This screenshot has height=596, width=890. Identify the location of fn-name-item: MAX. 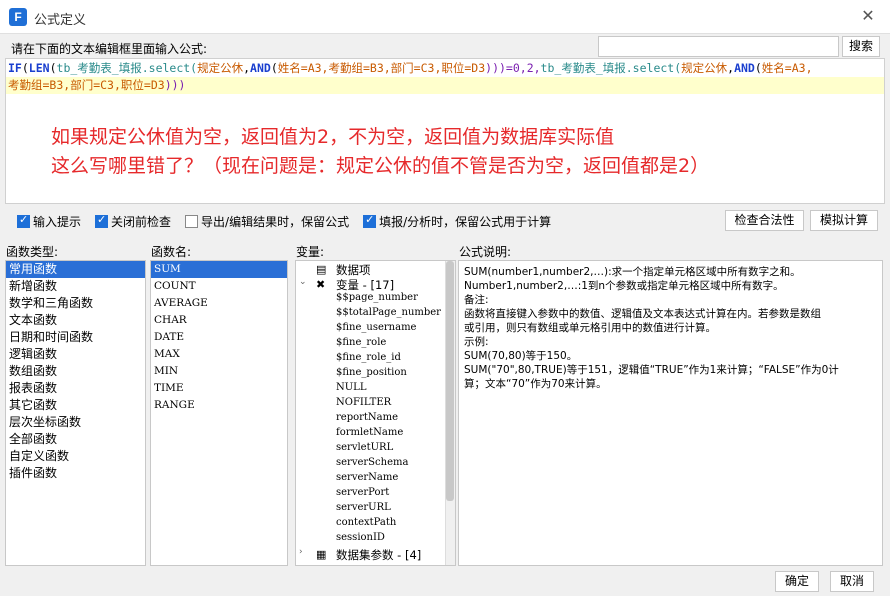
(219, 354).